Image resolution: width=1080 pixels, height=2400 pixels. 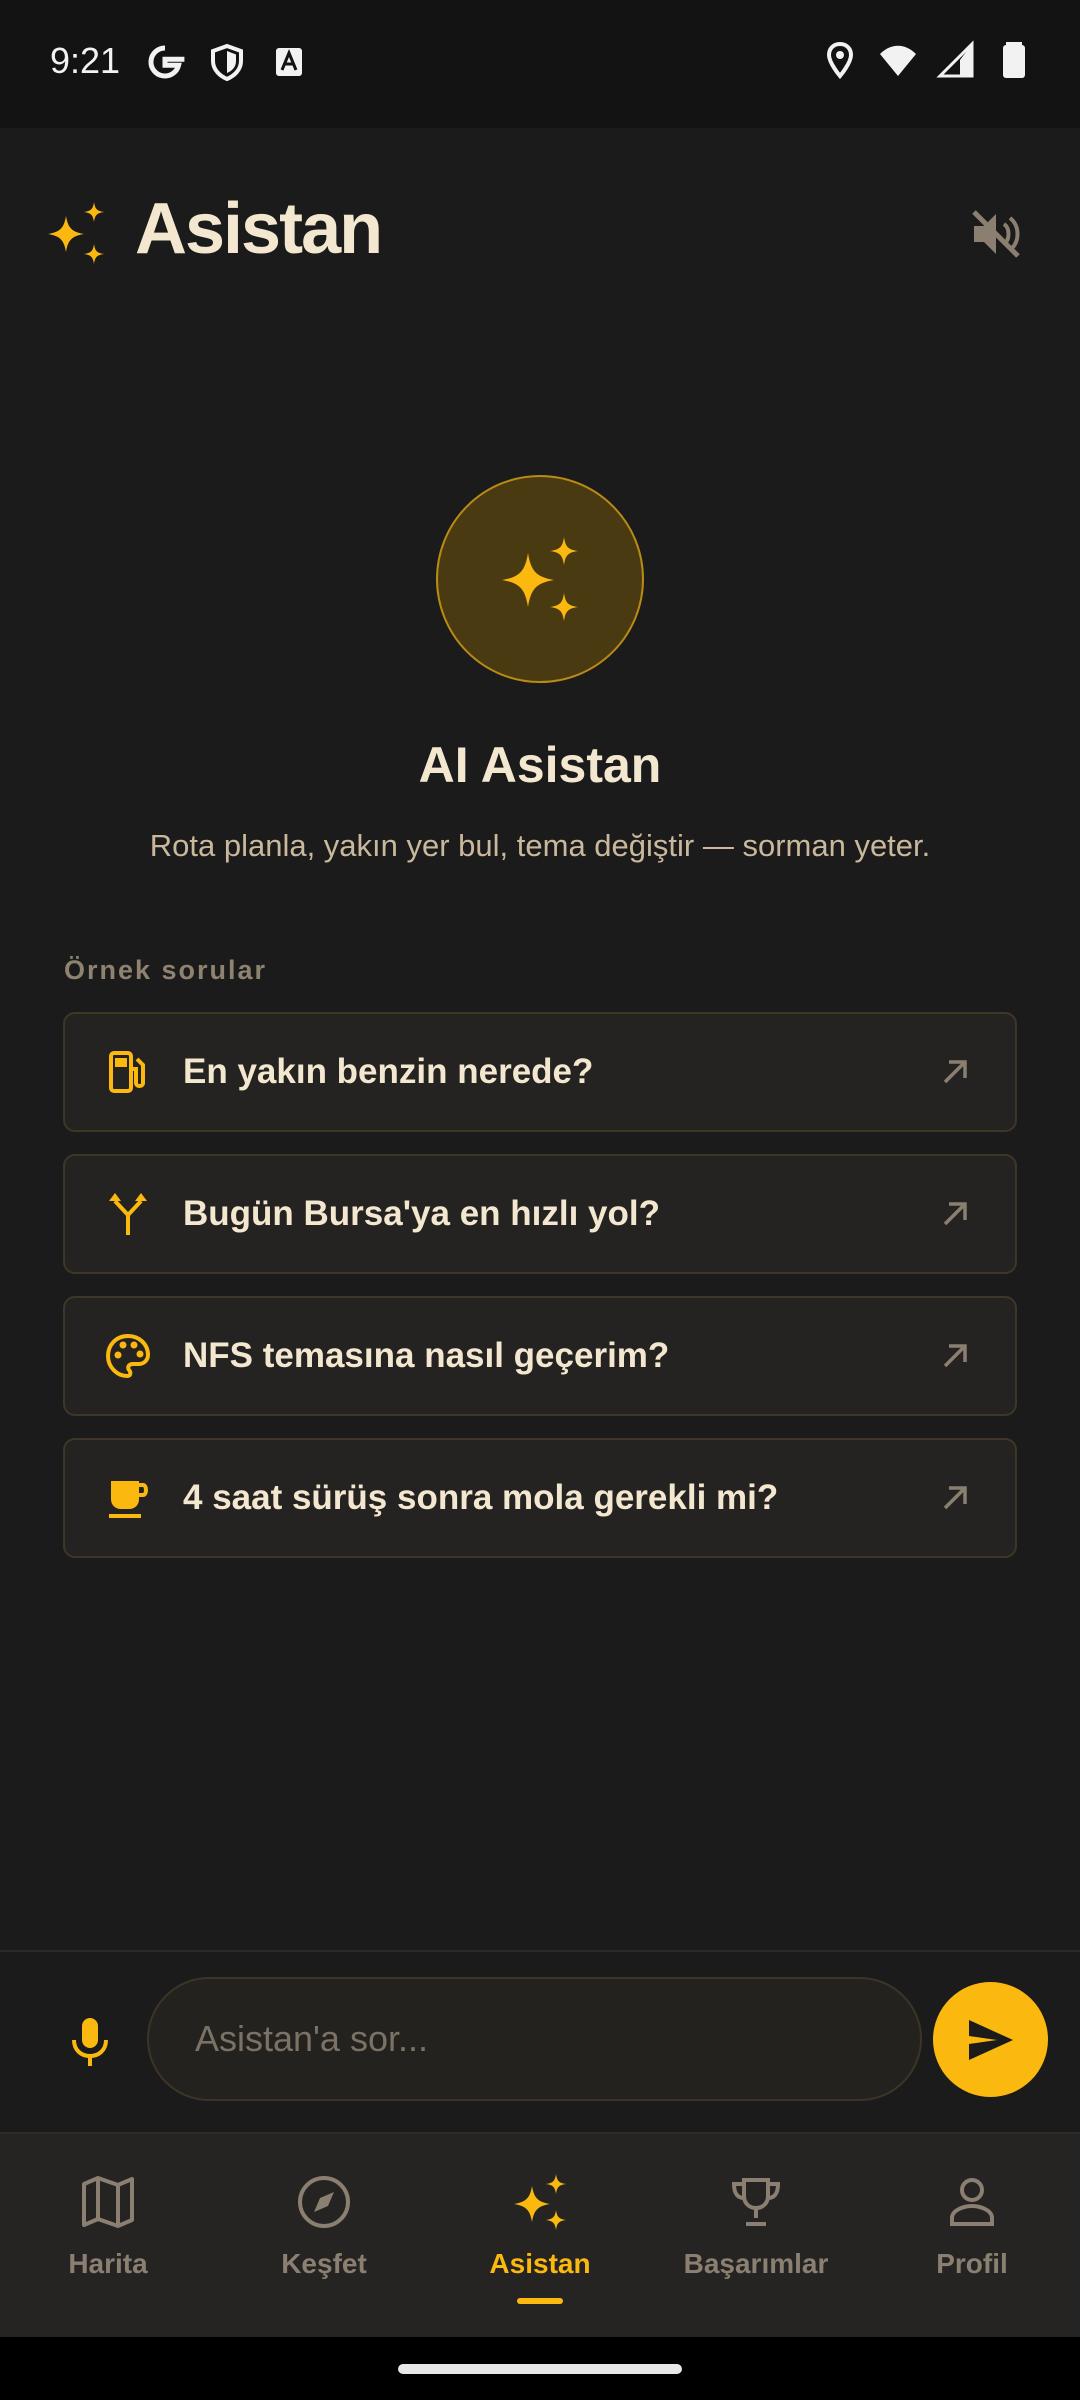 What do you see at coordinates (927, 60) in the screenshot?
I see `status-right-icons` at bounding box center [927, 60].